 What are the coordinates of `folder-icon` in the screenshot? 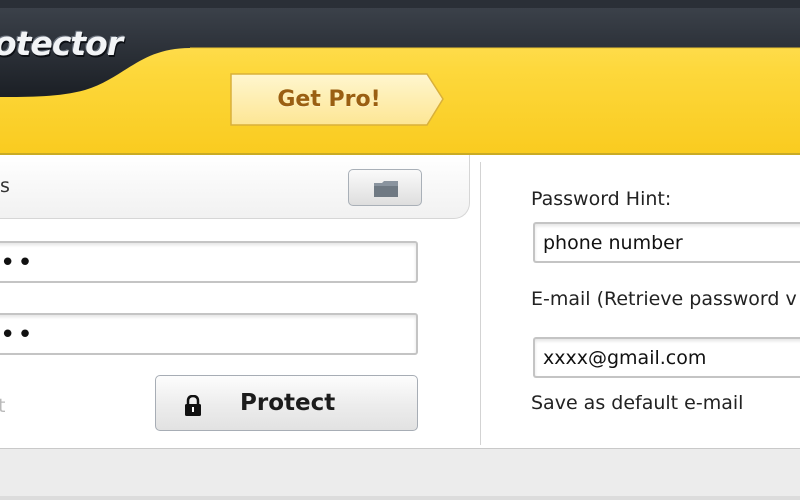 It's located at (386, 189).